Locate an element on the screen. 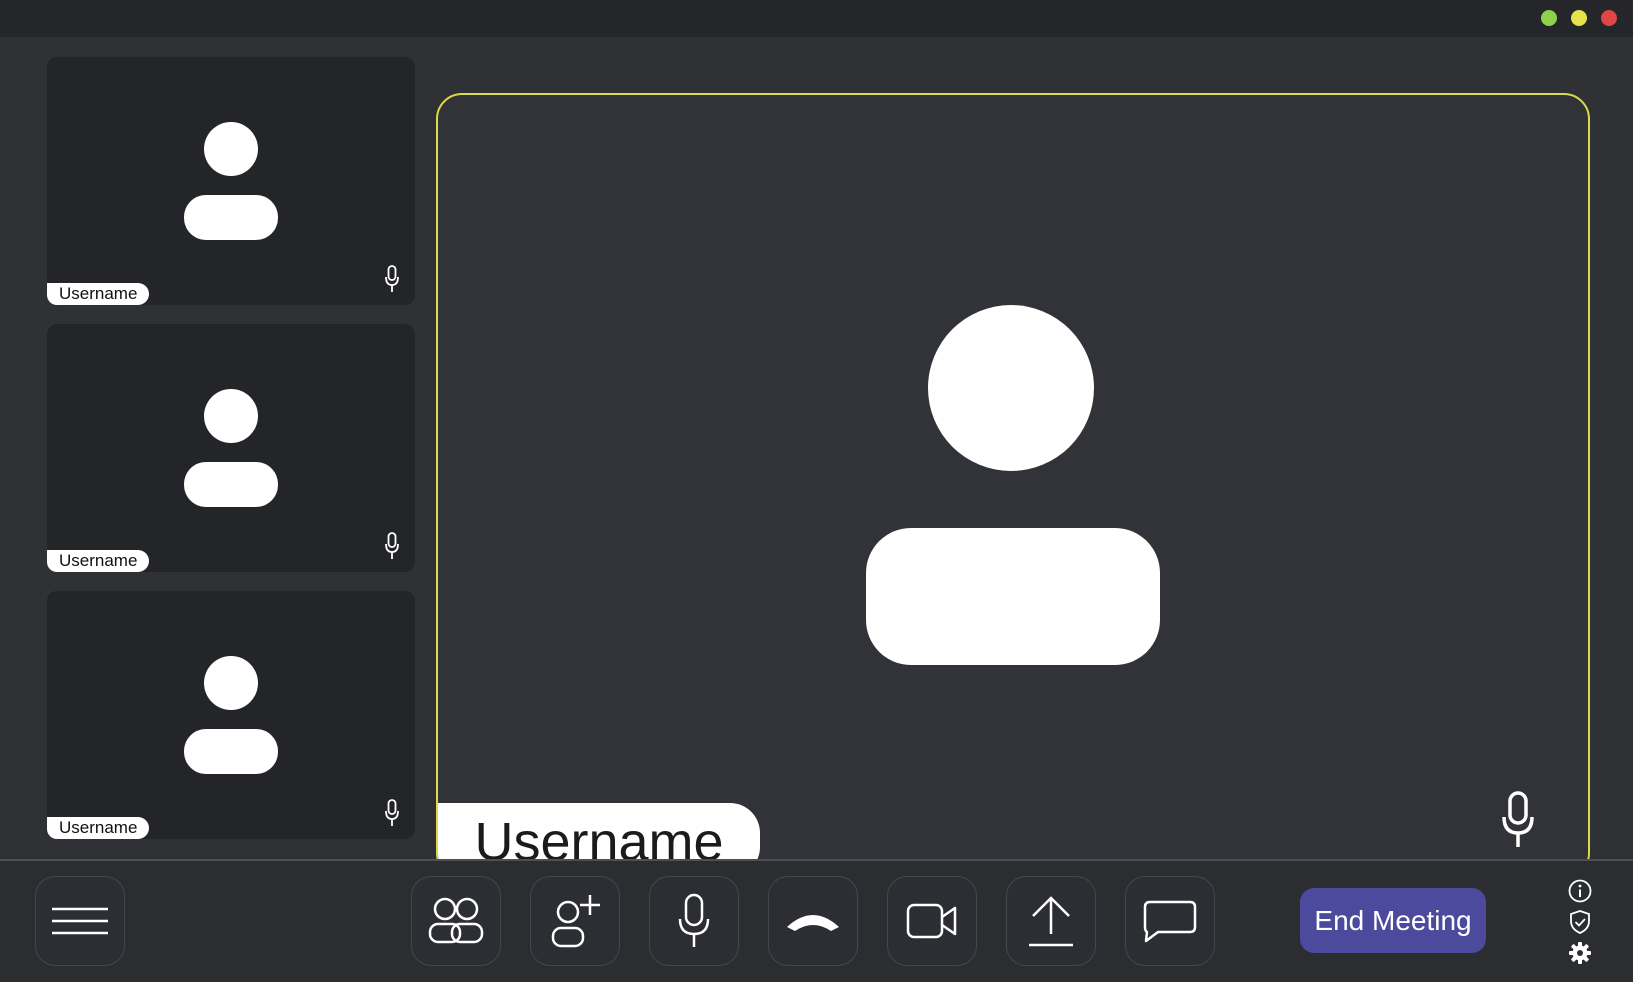  chat-button is located at coordinates (1170, 921).